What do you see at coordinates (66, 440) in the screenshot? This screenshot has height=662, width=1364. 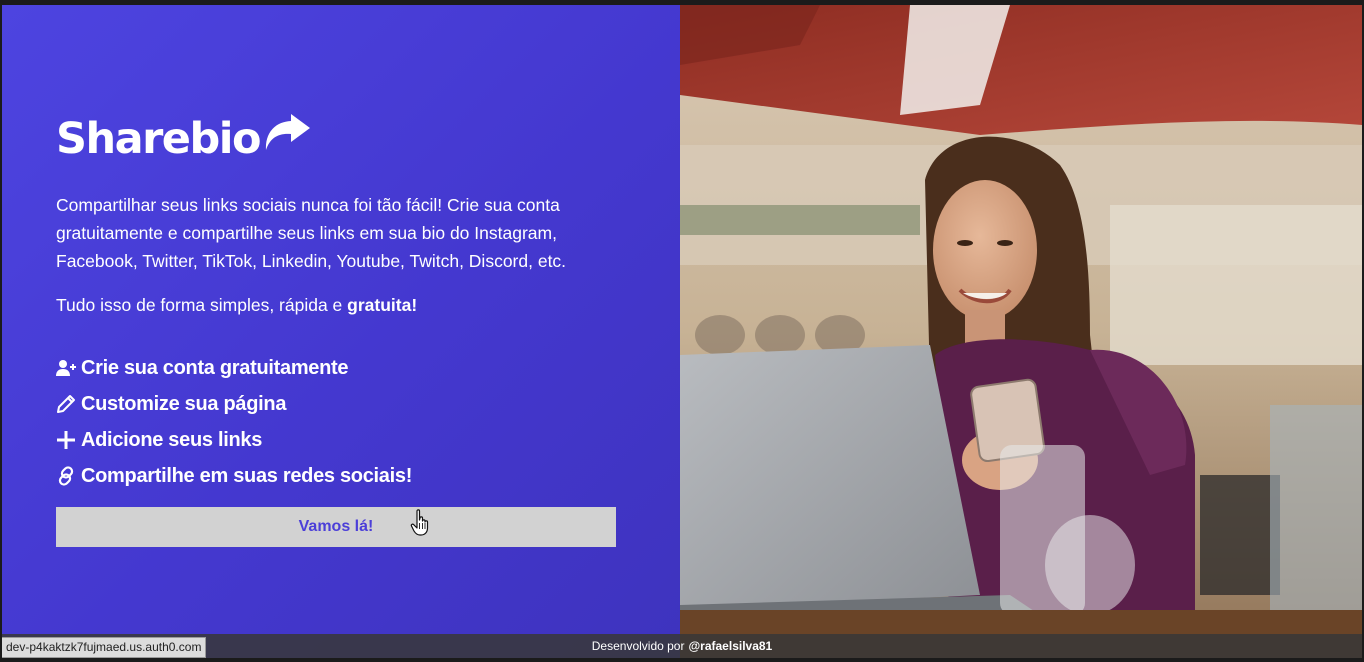 I see `plus-icon` at bounding box center [66, 440].